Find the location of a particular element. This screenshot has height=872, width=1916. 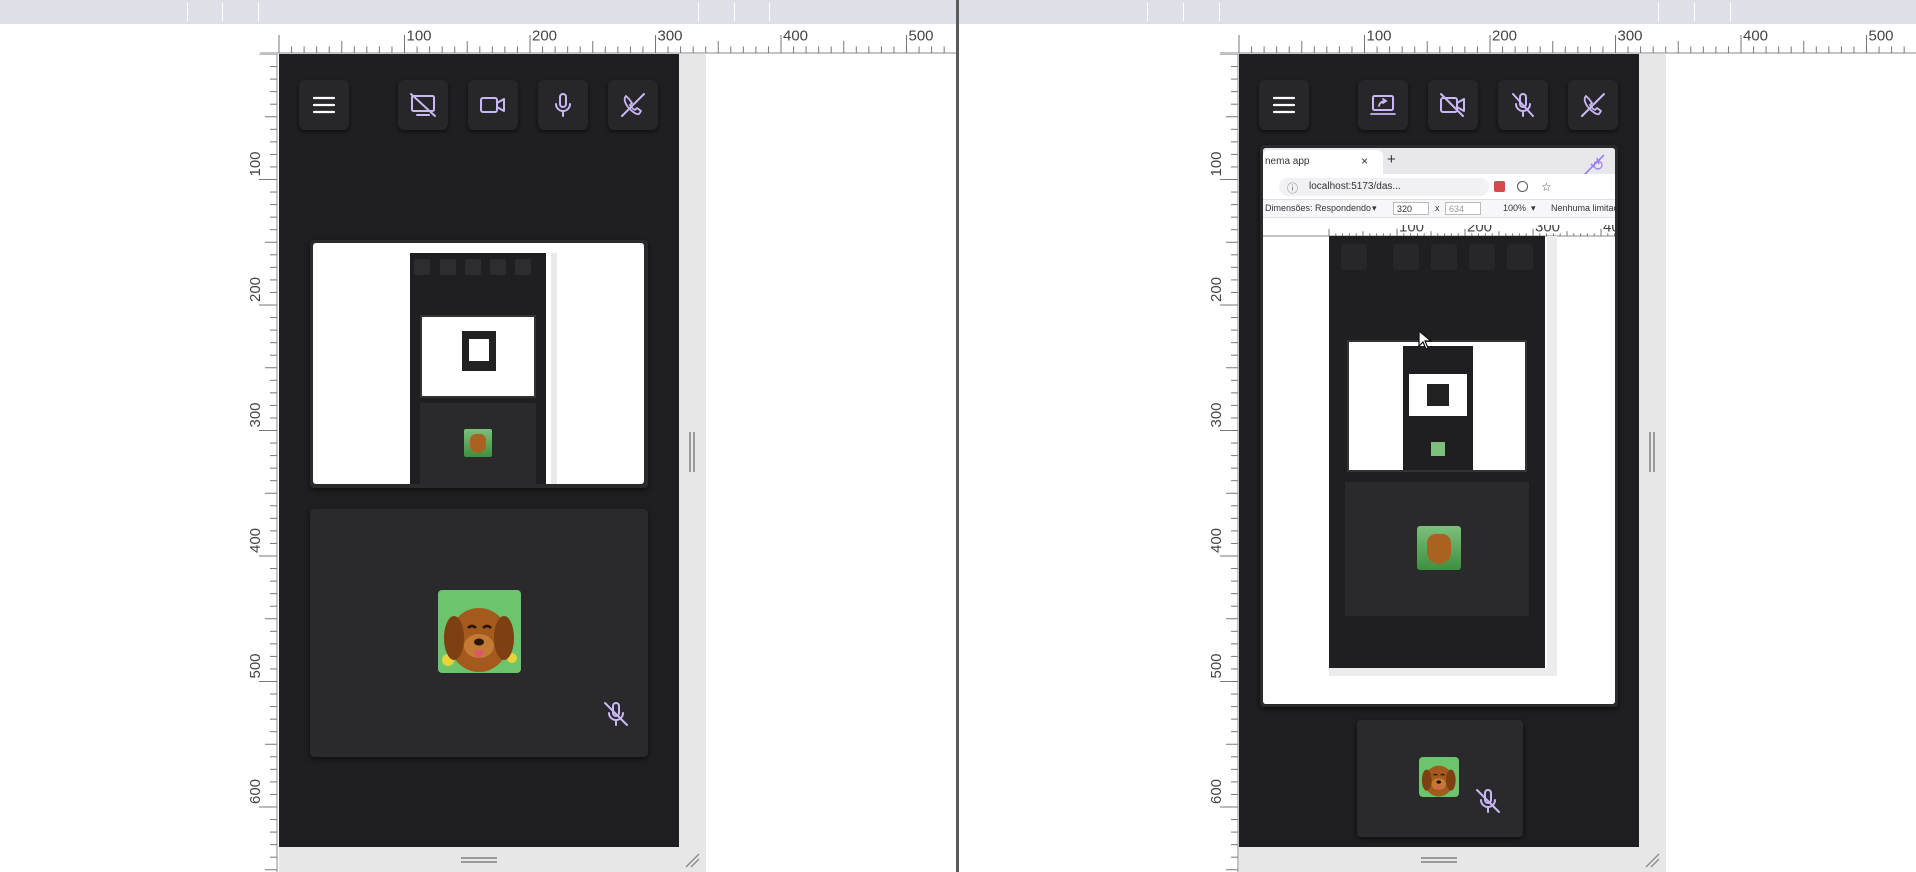

shared-screen is located at coordinates (478, 363).